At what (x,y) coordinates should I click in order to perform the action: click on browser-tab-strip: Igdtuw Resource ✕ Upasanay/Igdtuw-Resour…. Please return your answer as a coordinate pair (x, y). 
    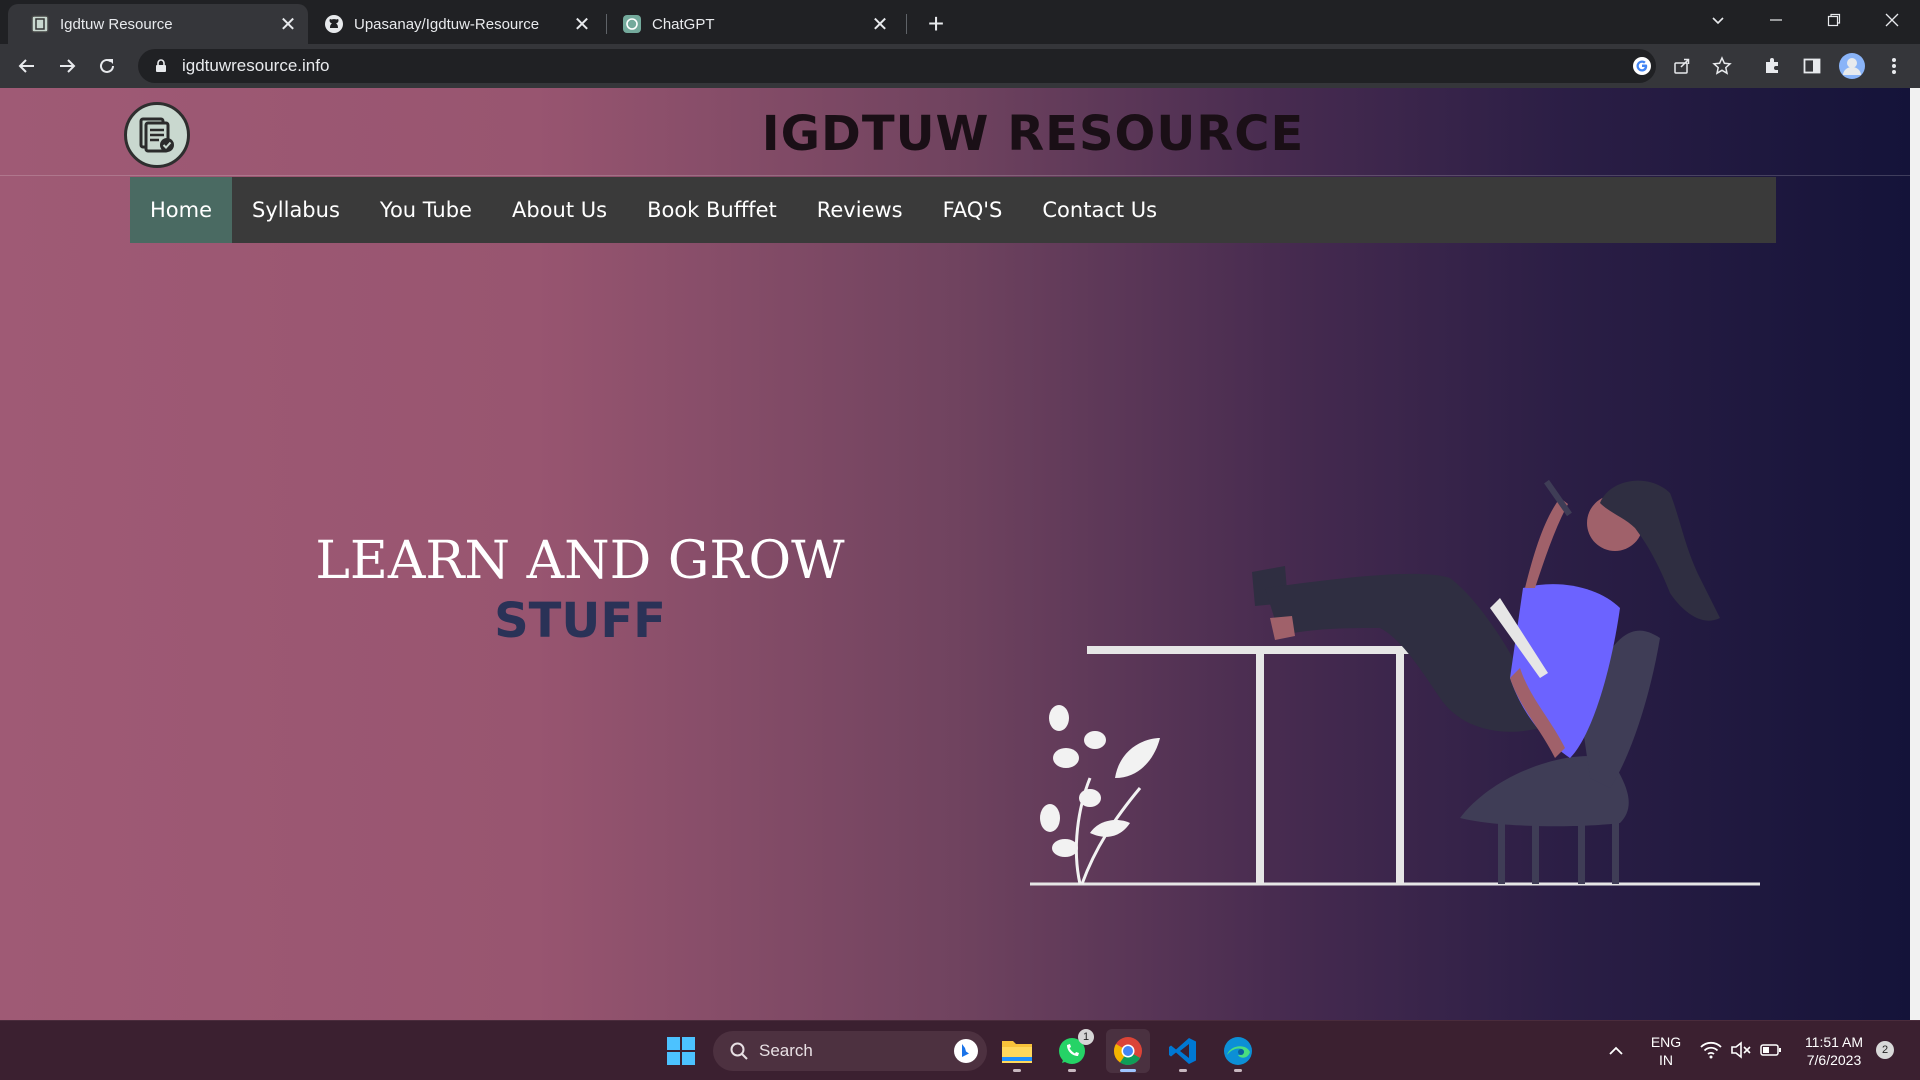
    Looking at the image, I should click on (960, 22).